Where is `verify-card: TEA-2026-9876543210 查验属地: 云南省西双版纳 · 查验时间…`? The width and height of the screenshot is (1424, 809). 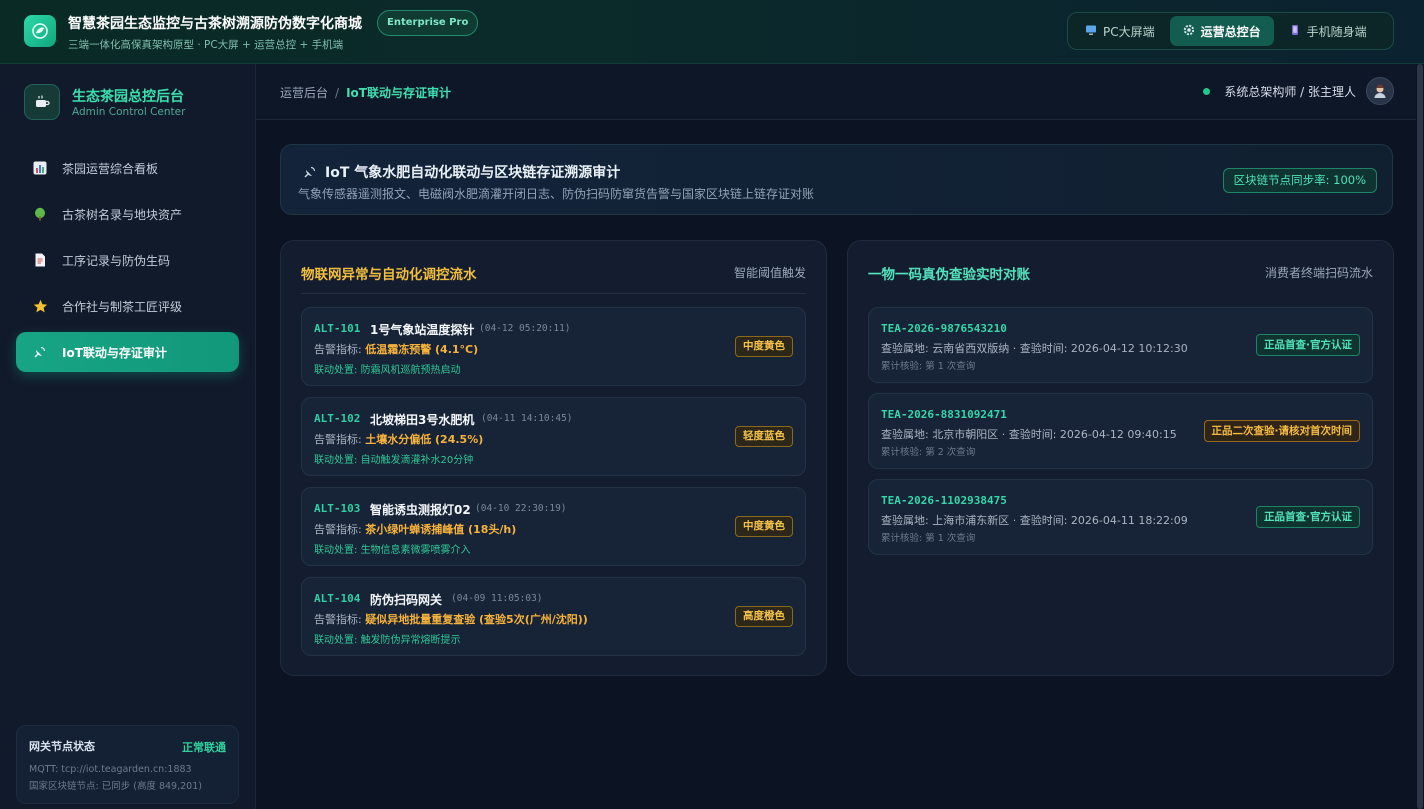
verify-card: TEA-2026-9876543210 查验属地: 云南省西双版纳 · 查验时间… is located at coordinates (1120, 345).